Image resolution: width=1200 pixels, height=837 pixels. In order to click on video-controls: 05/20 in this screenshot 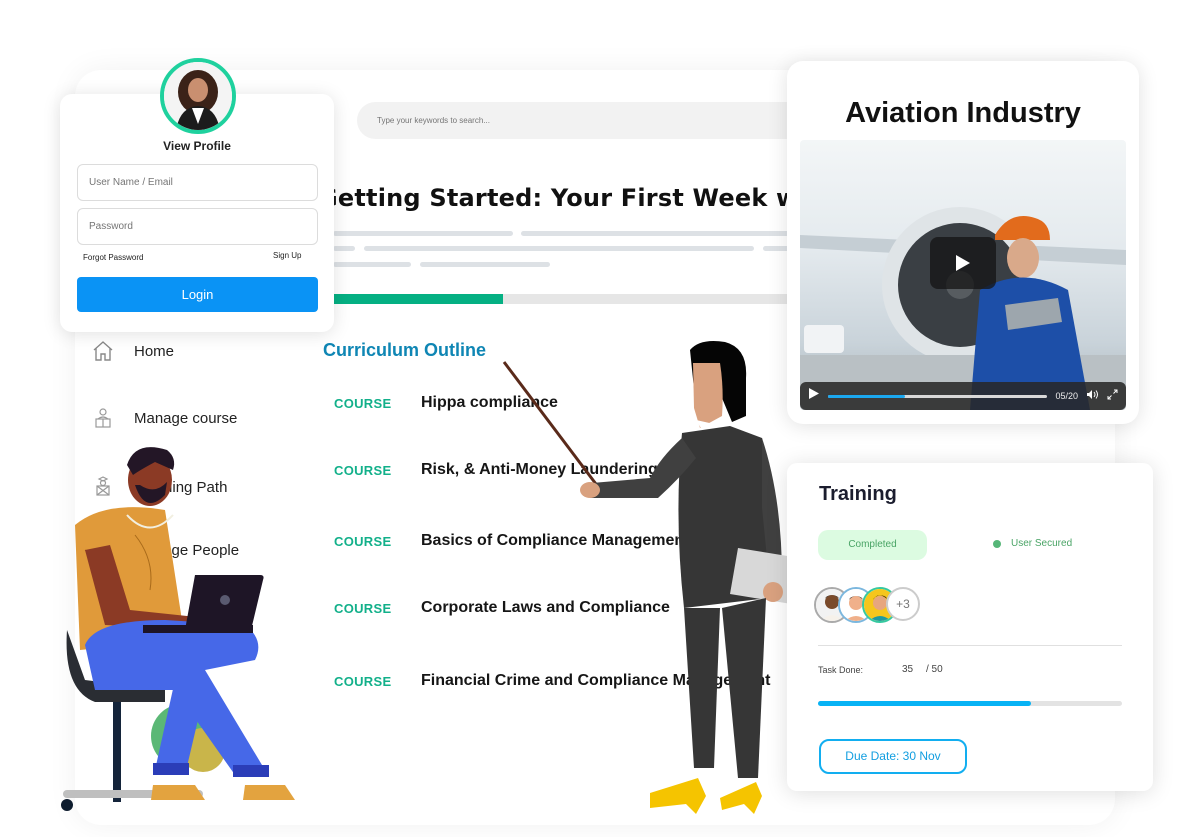, I will do `click(963, 396)`.